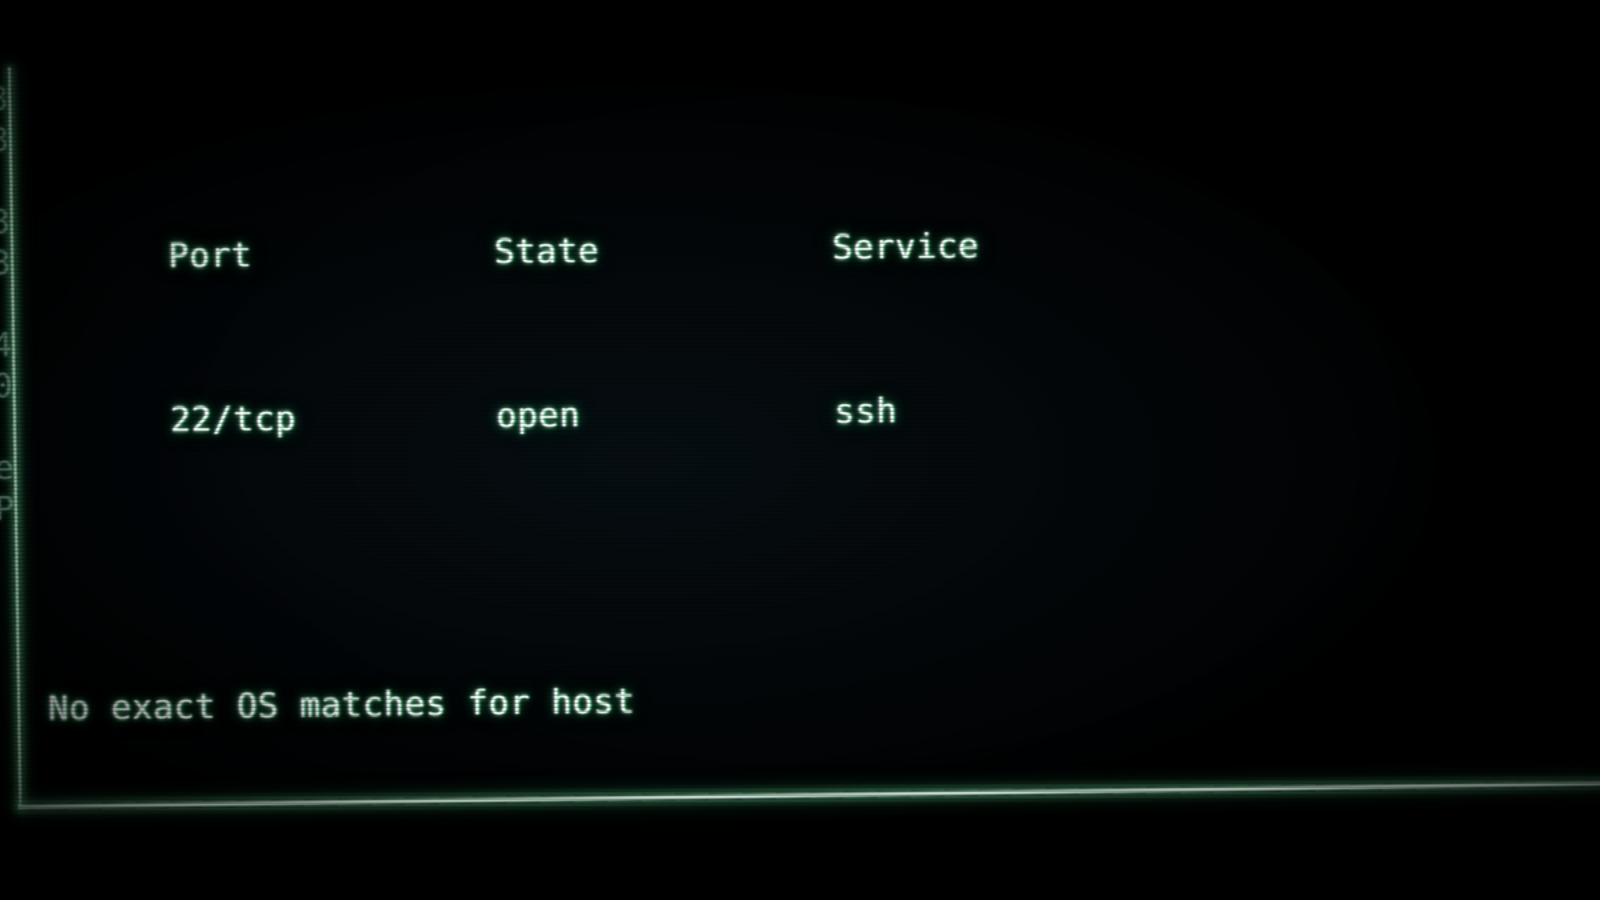 The width and height of the screenshot is (1600, 900). What do you see at coordinates (233, 419) in the screenshot?
I see `cell-port: 22/tcp` at bounding box center [233, 419].